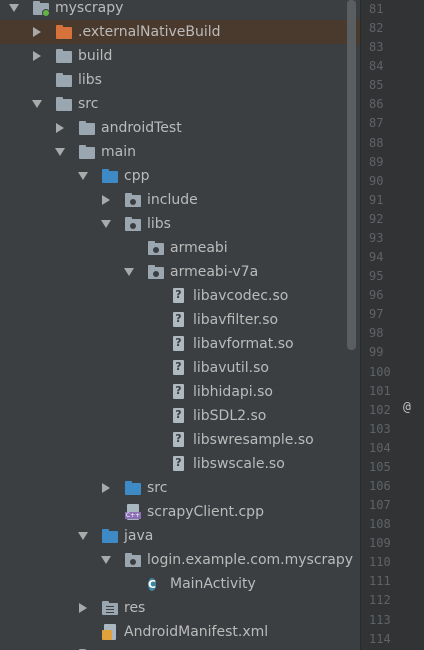 The width and height of the screenshot is (424, 650). I want to click on line-number: 99, so click(376, 352).